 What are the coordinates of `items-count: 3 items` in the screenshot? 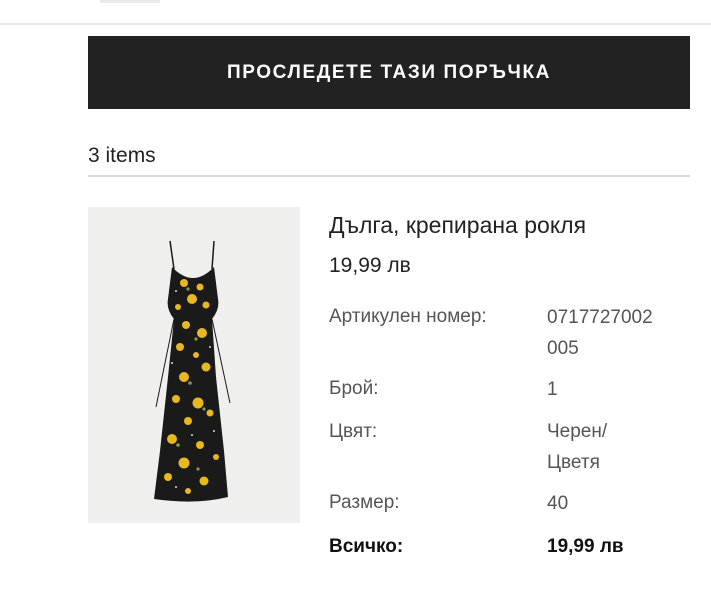 It's located at (122, 155).